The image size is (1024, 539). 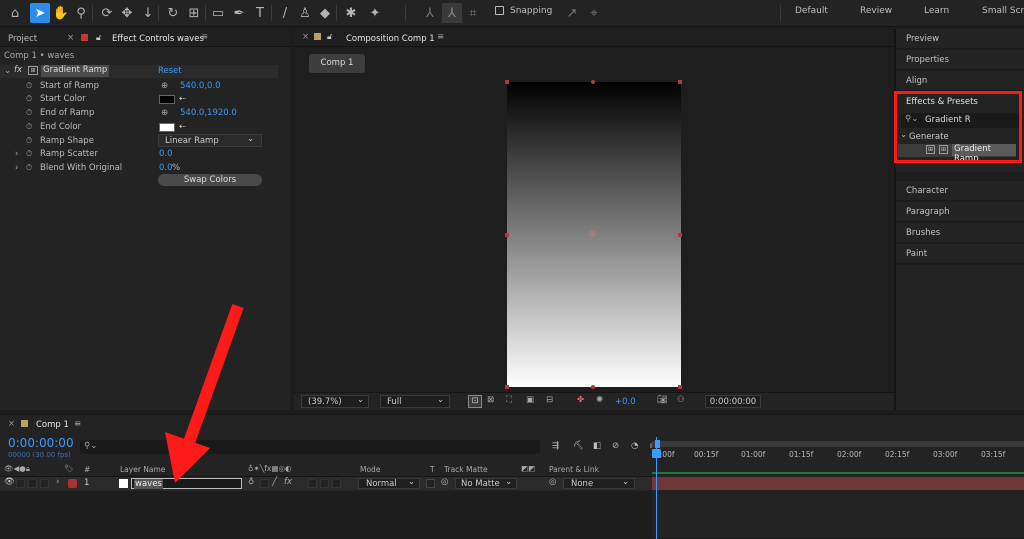 I want to click on resolution-dropdown: Full ⌄, so click(x=415, y=401).